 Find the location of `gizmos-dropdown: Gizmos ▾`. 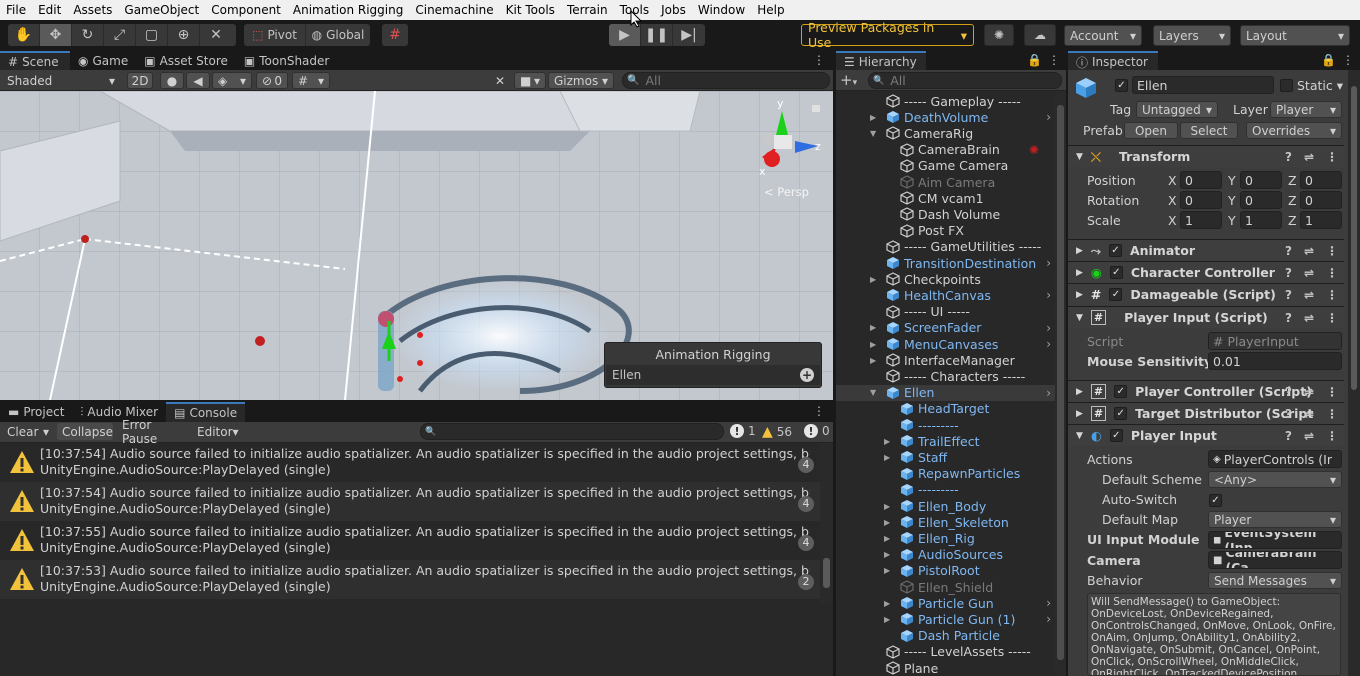

gizmos-dropdown: Gizmos ▾ is located at coordinates (581, 80).